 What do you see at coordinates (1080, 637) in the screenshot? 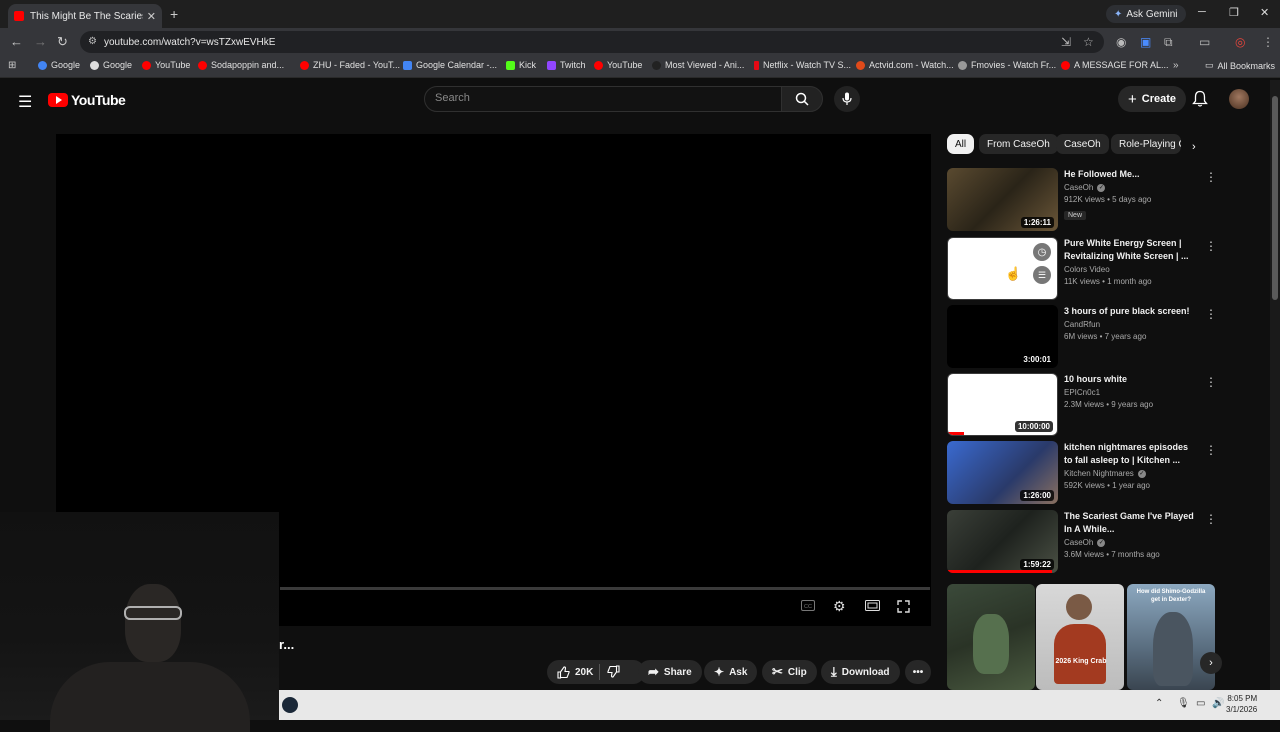
I see `short-thumbnail: 2026 King Crab` at bounding box center [1080, 637].